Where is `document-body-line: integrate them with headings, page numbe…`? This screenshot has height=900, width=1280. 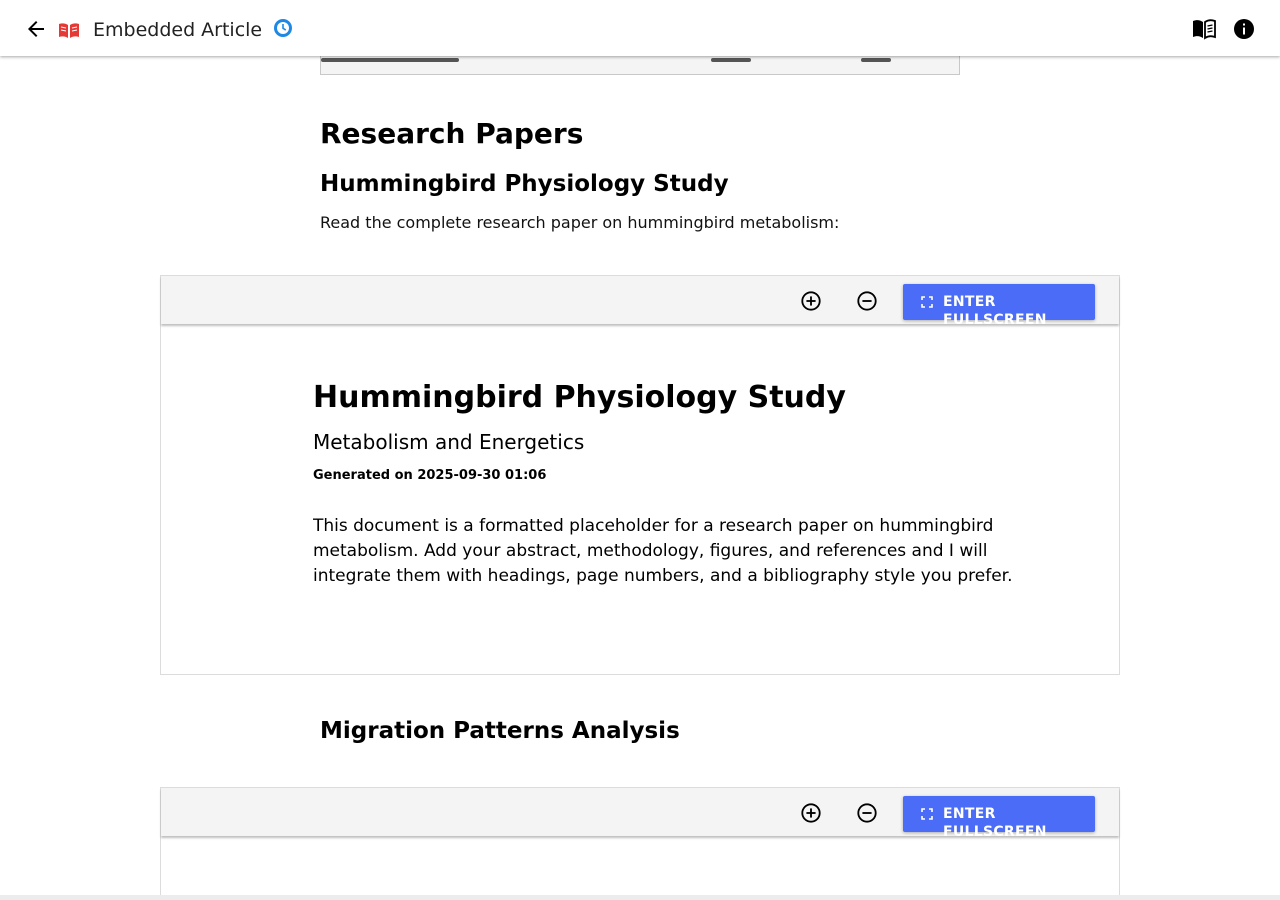 document-body-line: integrate them with headings, page numbe… is located at coordinates (663, 576).